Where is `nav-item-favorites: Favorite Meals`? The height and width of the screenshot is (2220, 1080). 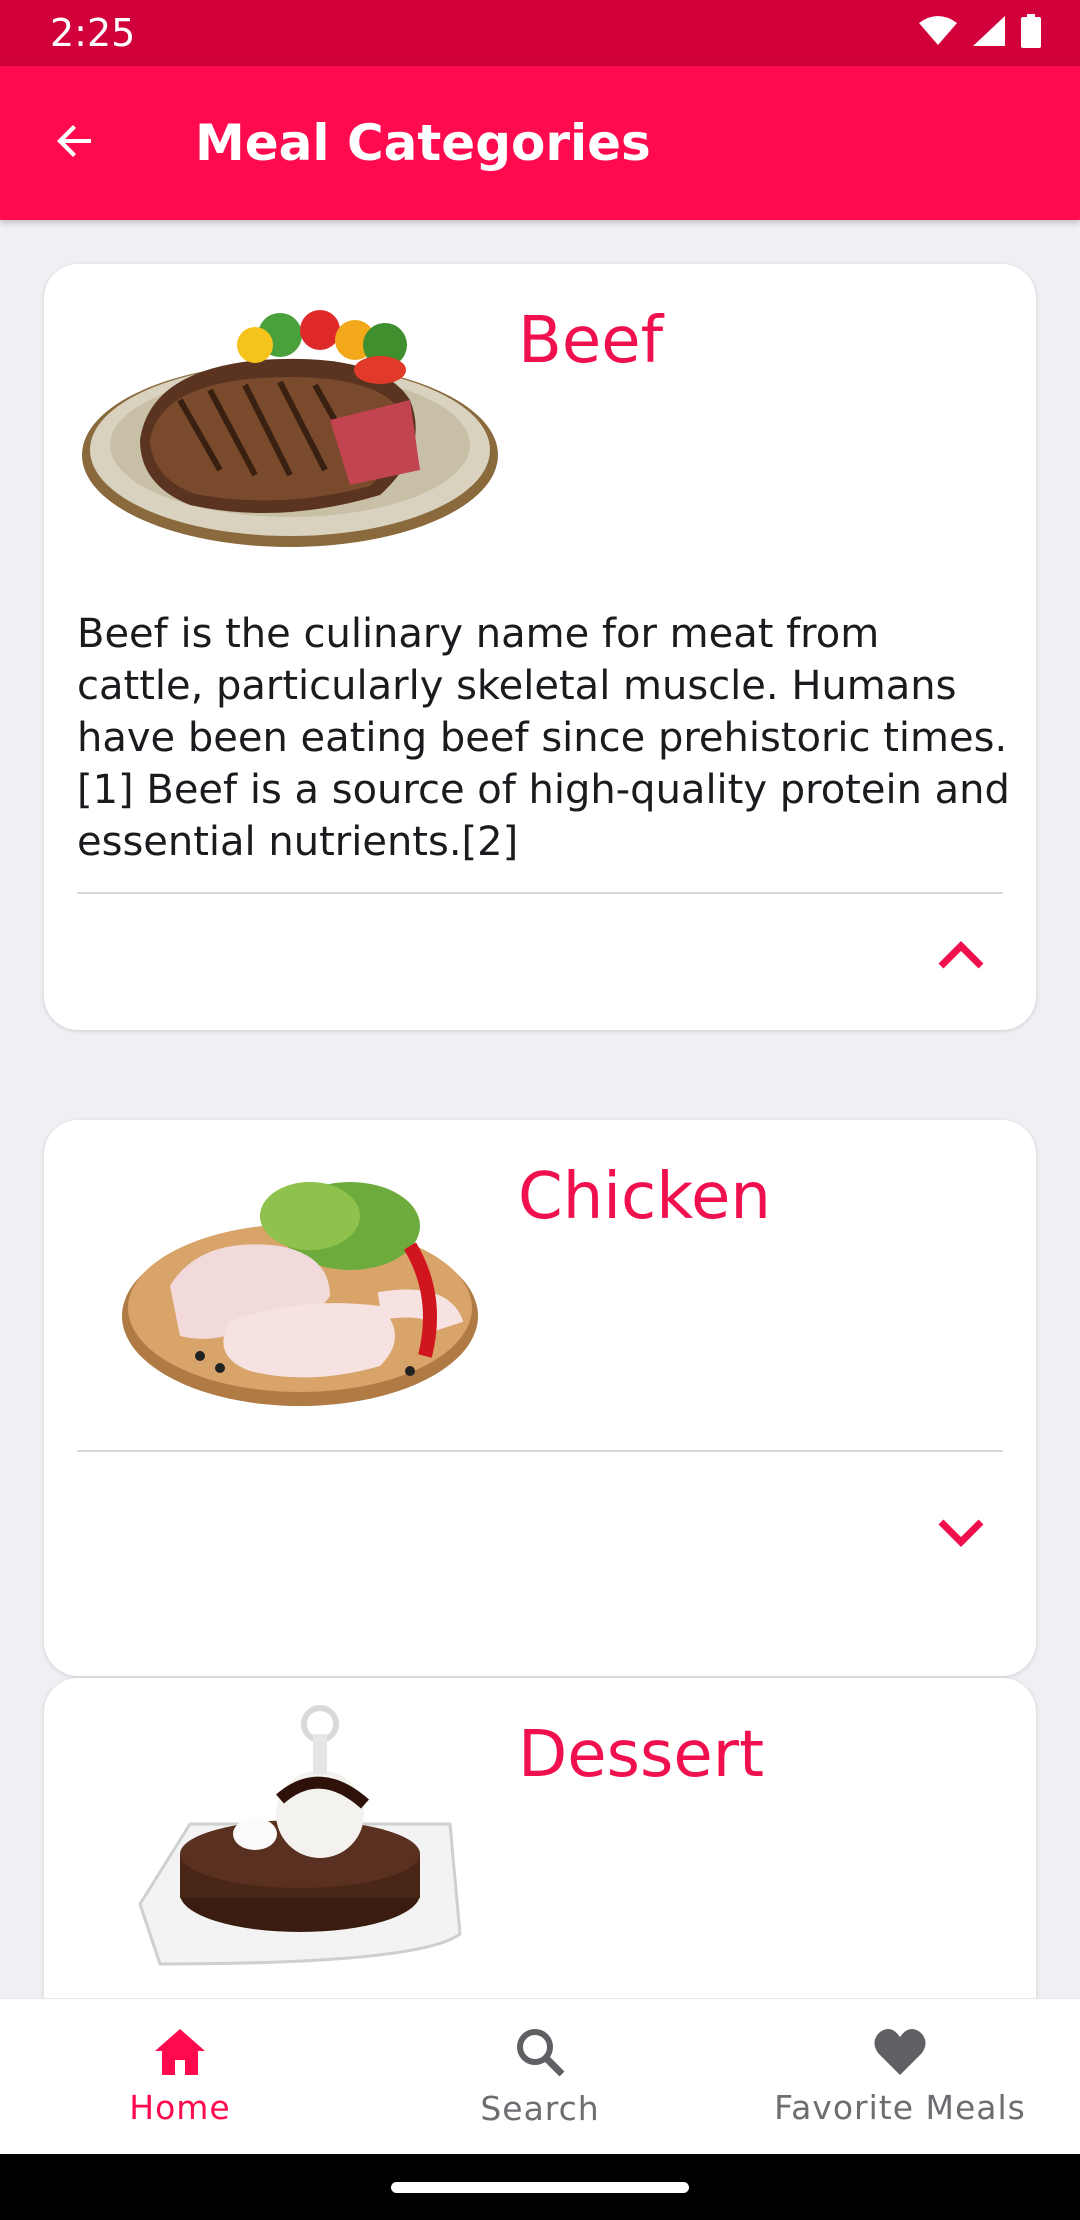 nav-item-favorites: Favorite Meals is located at coordinates (900, 2076).